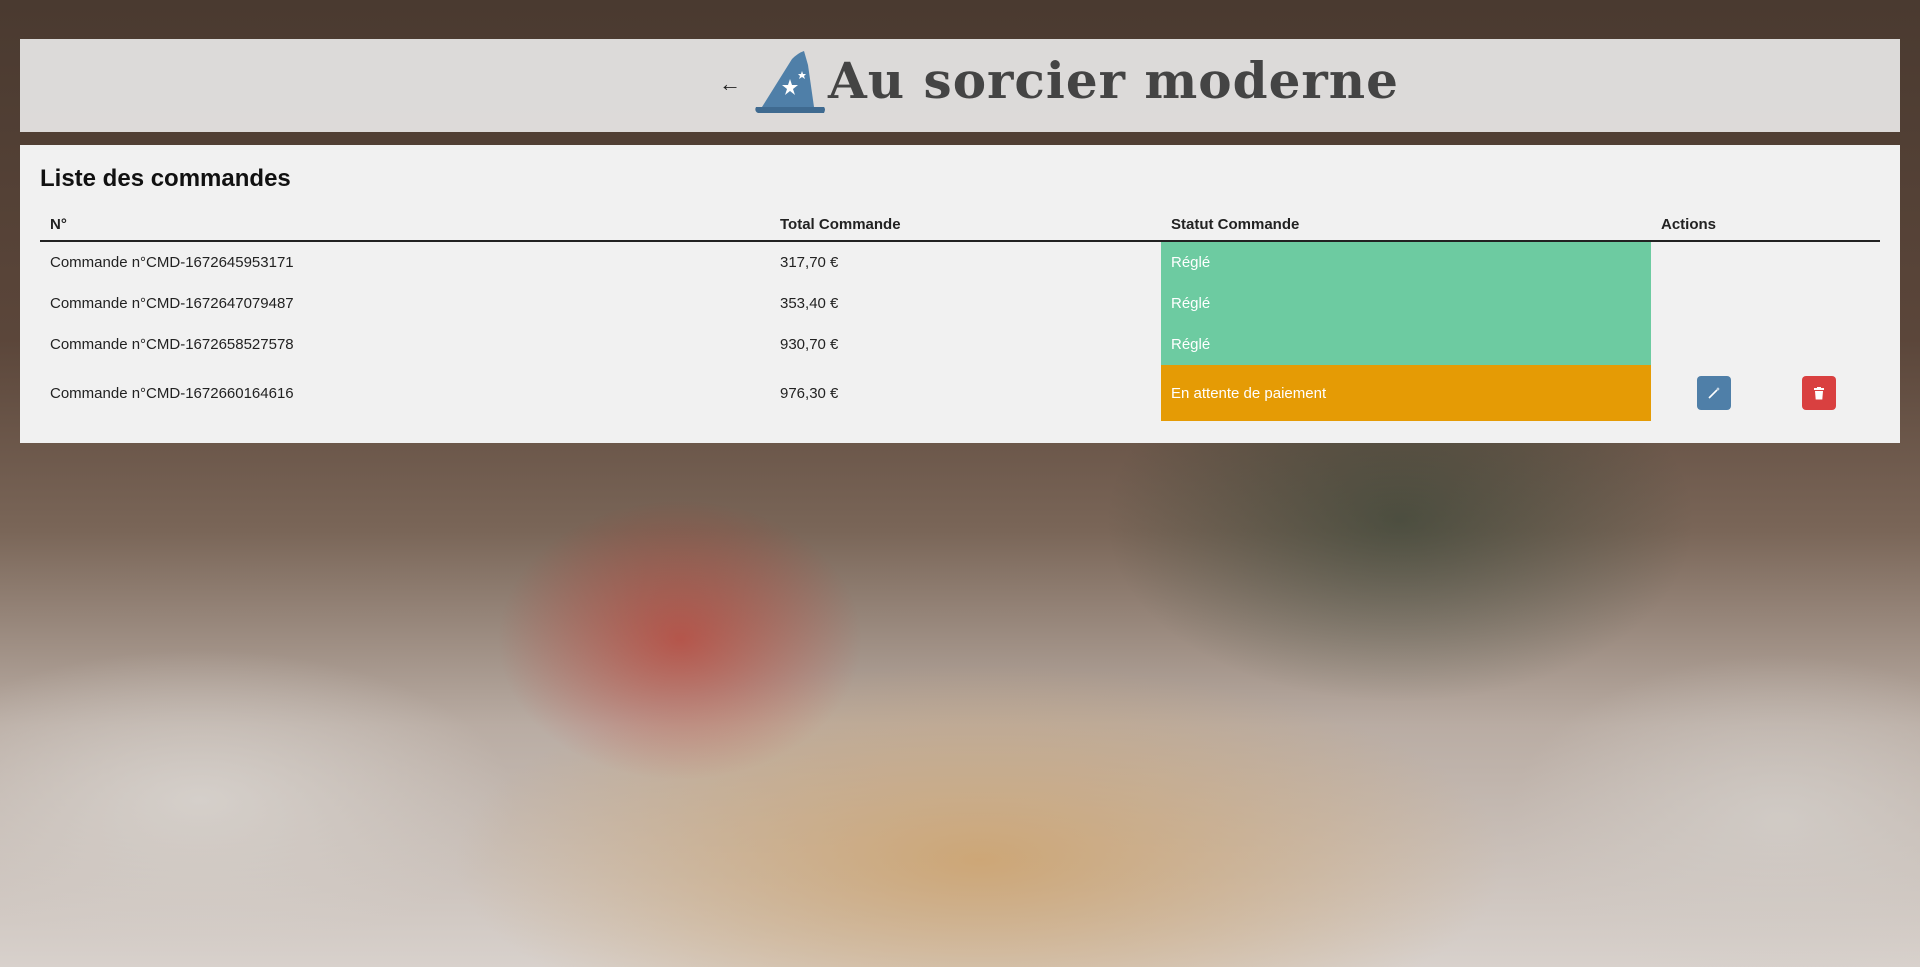 The image size is (1920, 967). What do you see at coordinates (172, 393) in the screenshot?
I see `order-number: Commande n°CMD-1672660164616` at bounding box center [172, 393].